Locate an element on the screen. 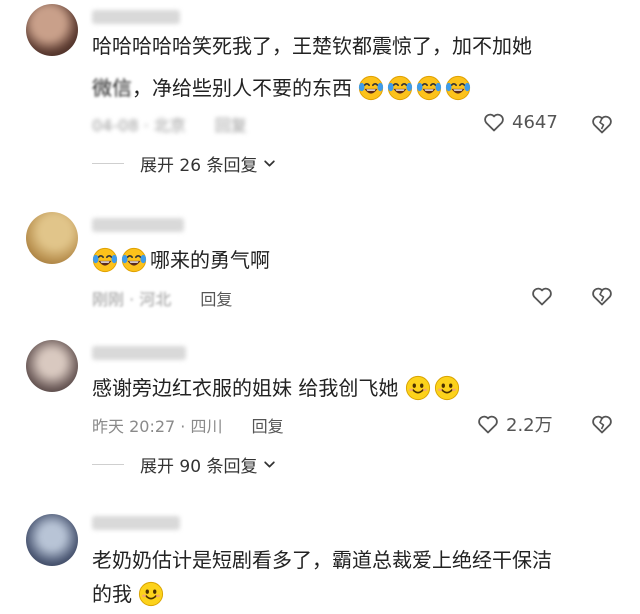 This screenshot has width=640, height=614. comment-meta: 刚刚 · 河北 回复 is located at coordinates (162, 298).